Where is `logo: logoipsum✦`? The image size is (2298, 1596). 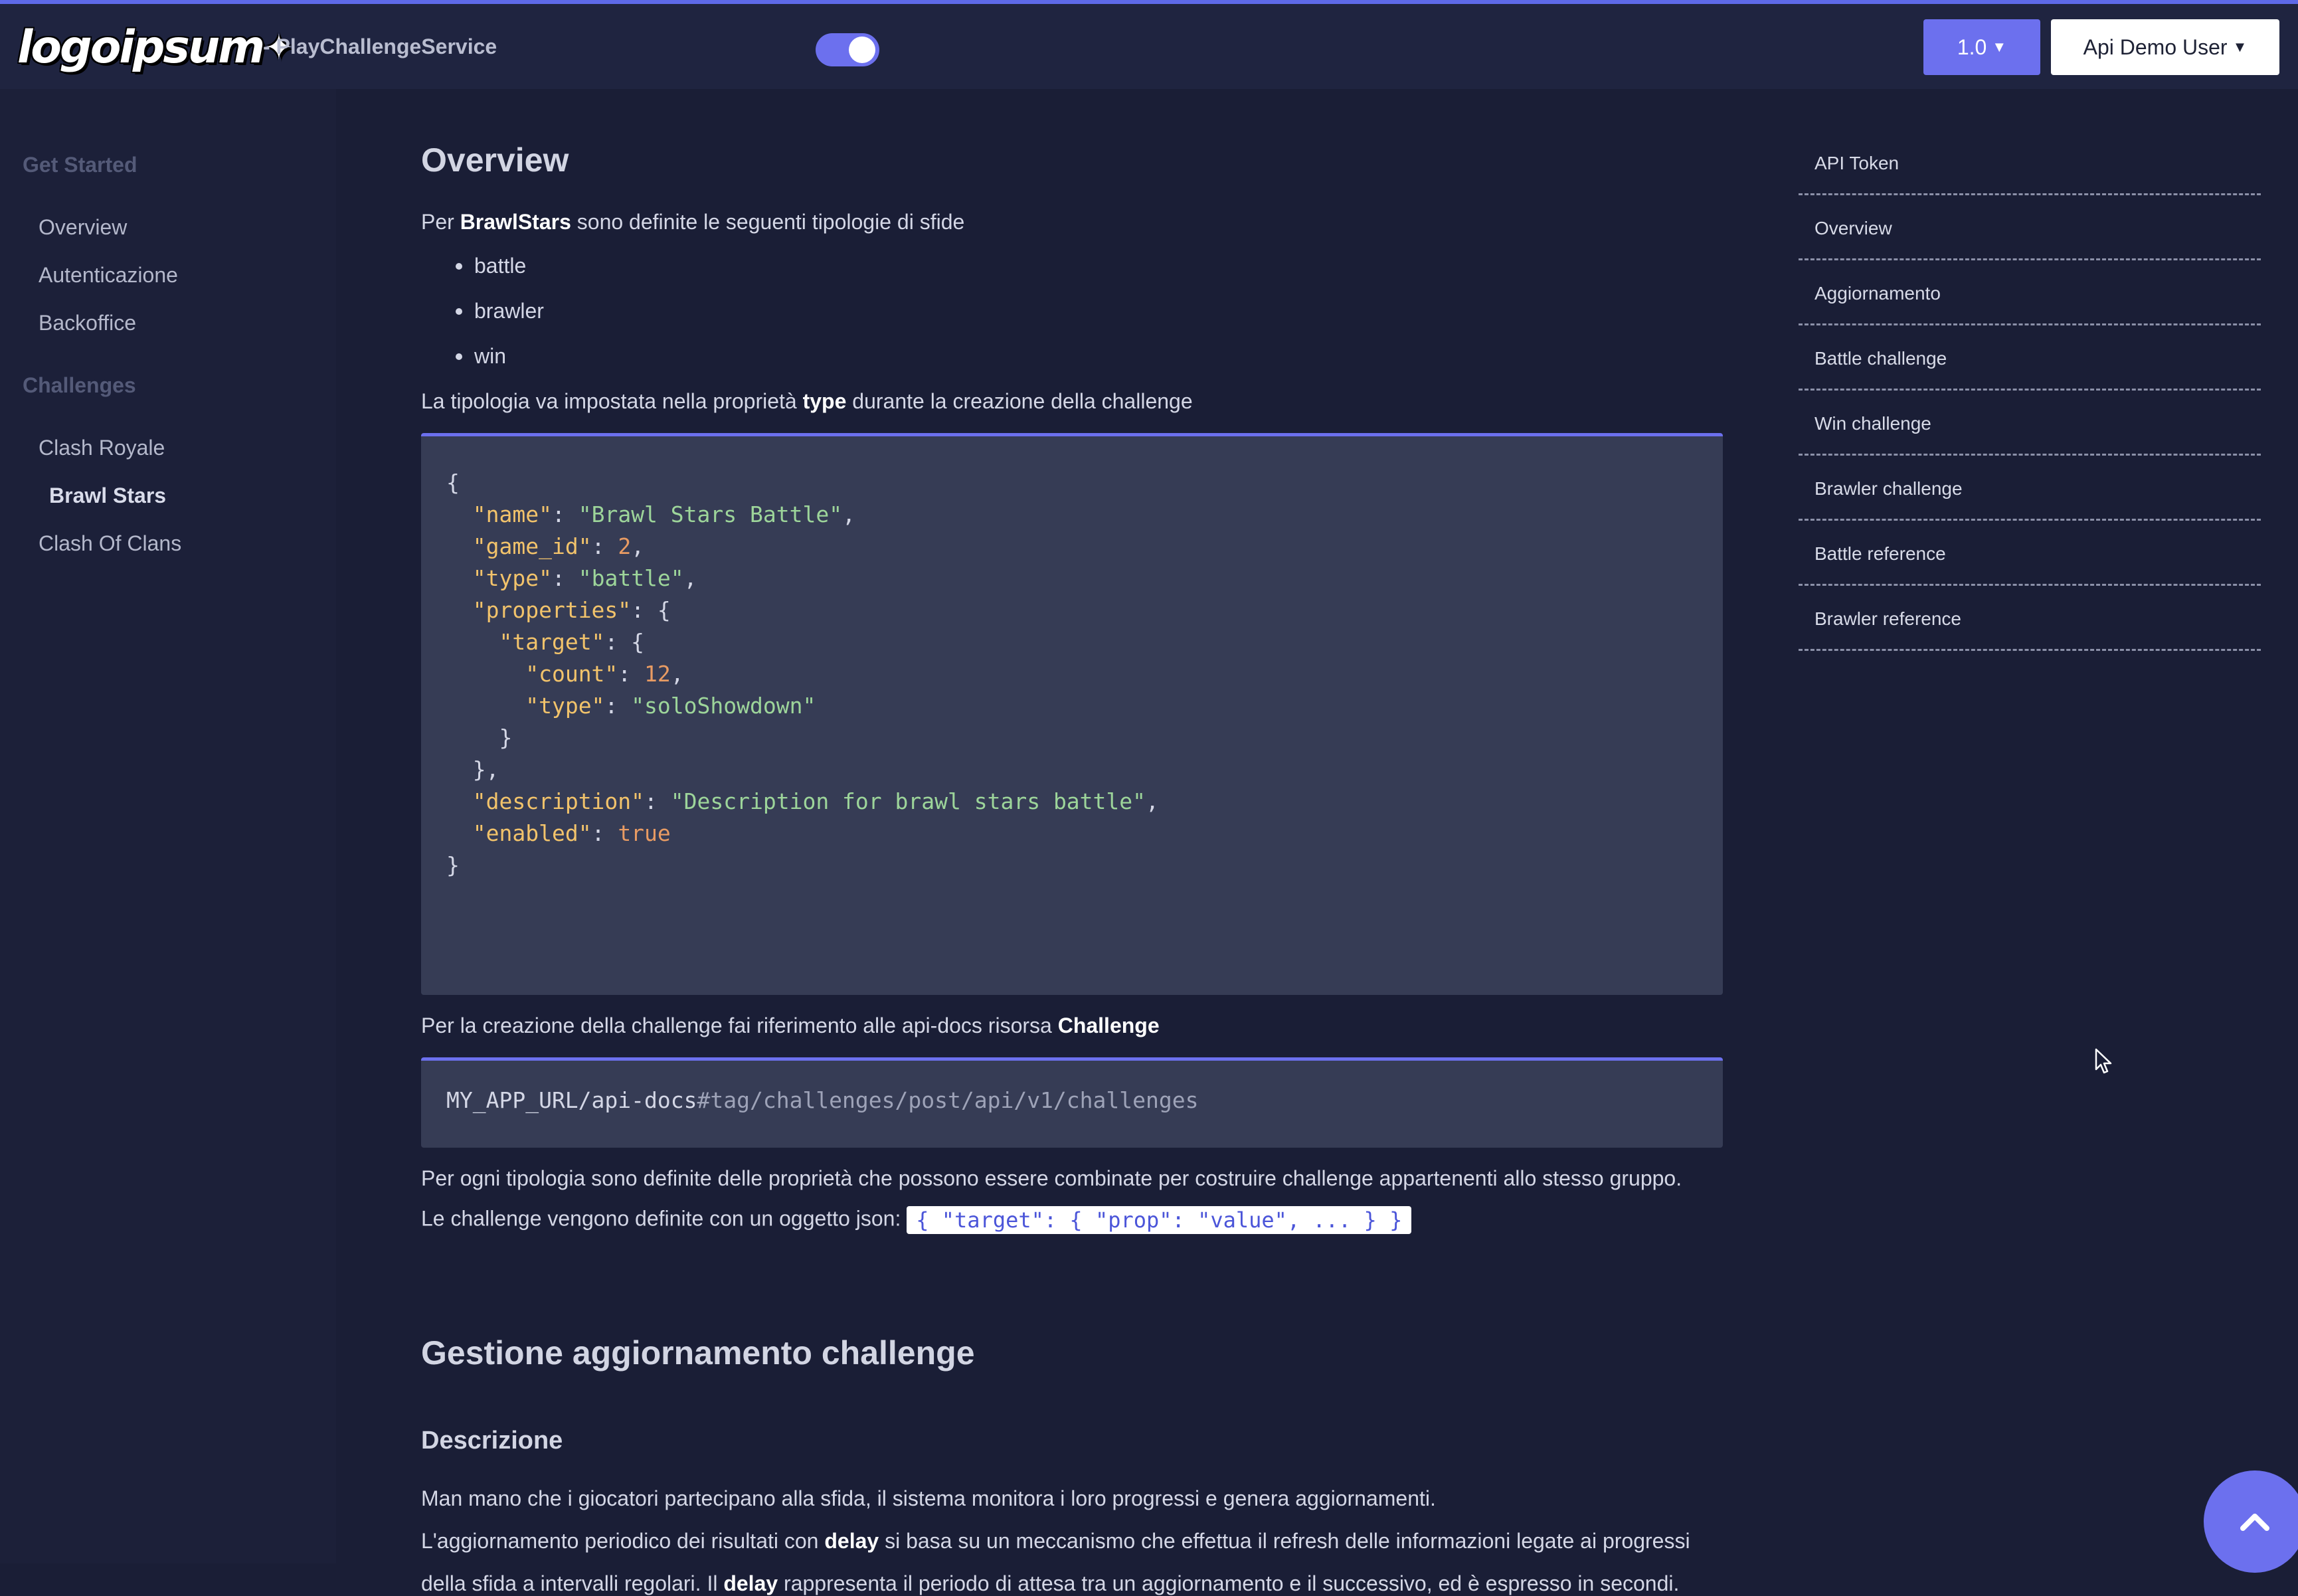 logo: logoipsum✦ is located at coordinates (155, 48).